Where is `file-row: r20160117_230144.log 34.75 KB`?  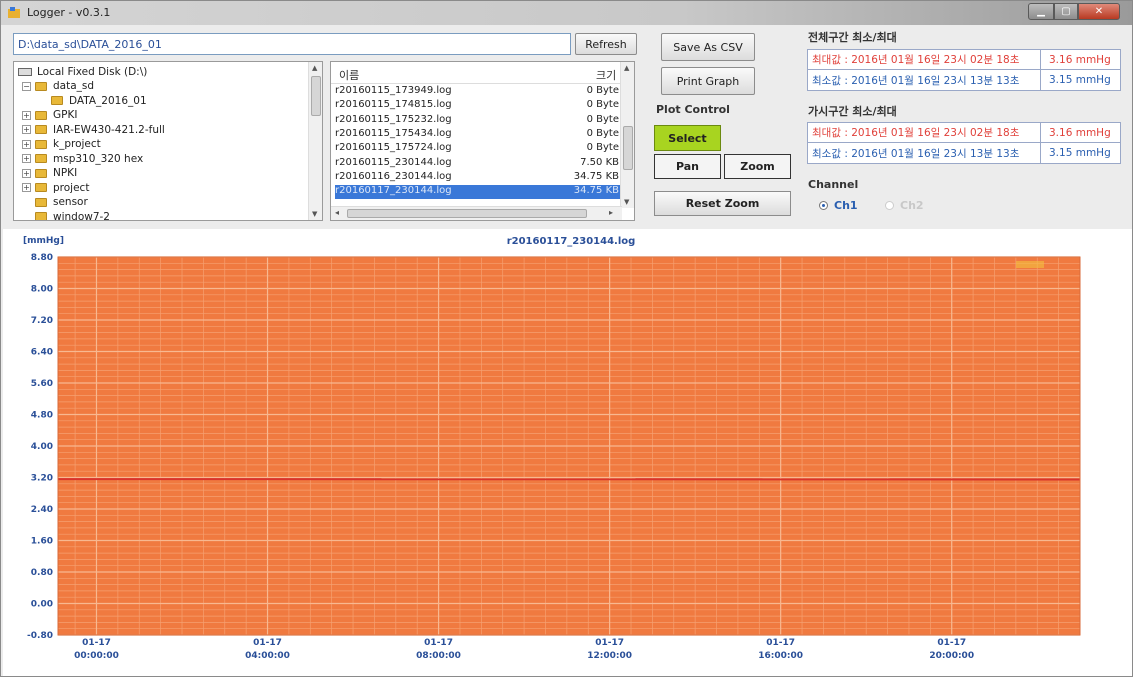 file-row: r20160117_230144.log 34.75 KB is located at coordinates (478, 192).